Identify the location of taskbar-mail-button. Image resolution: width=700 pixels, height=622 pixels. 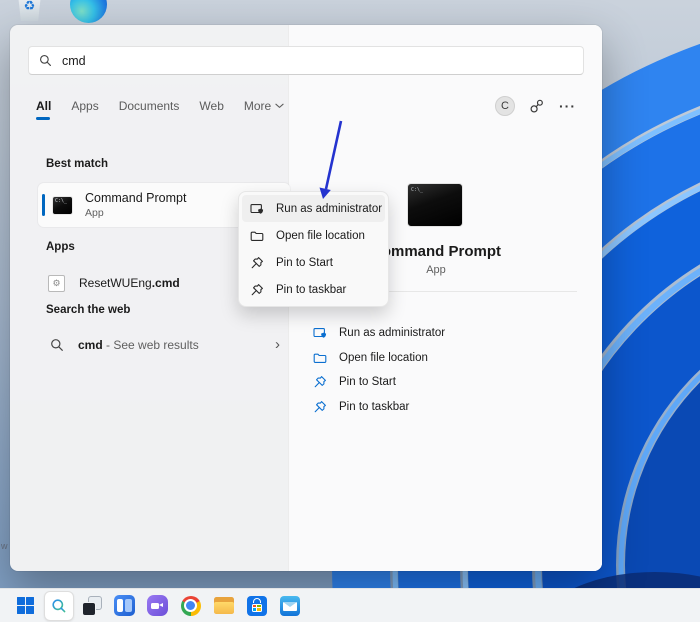
(289, 605).